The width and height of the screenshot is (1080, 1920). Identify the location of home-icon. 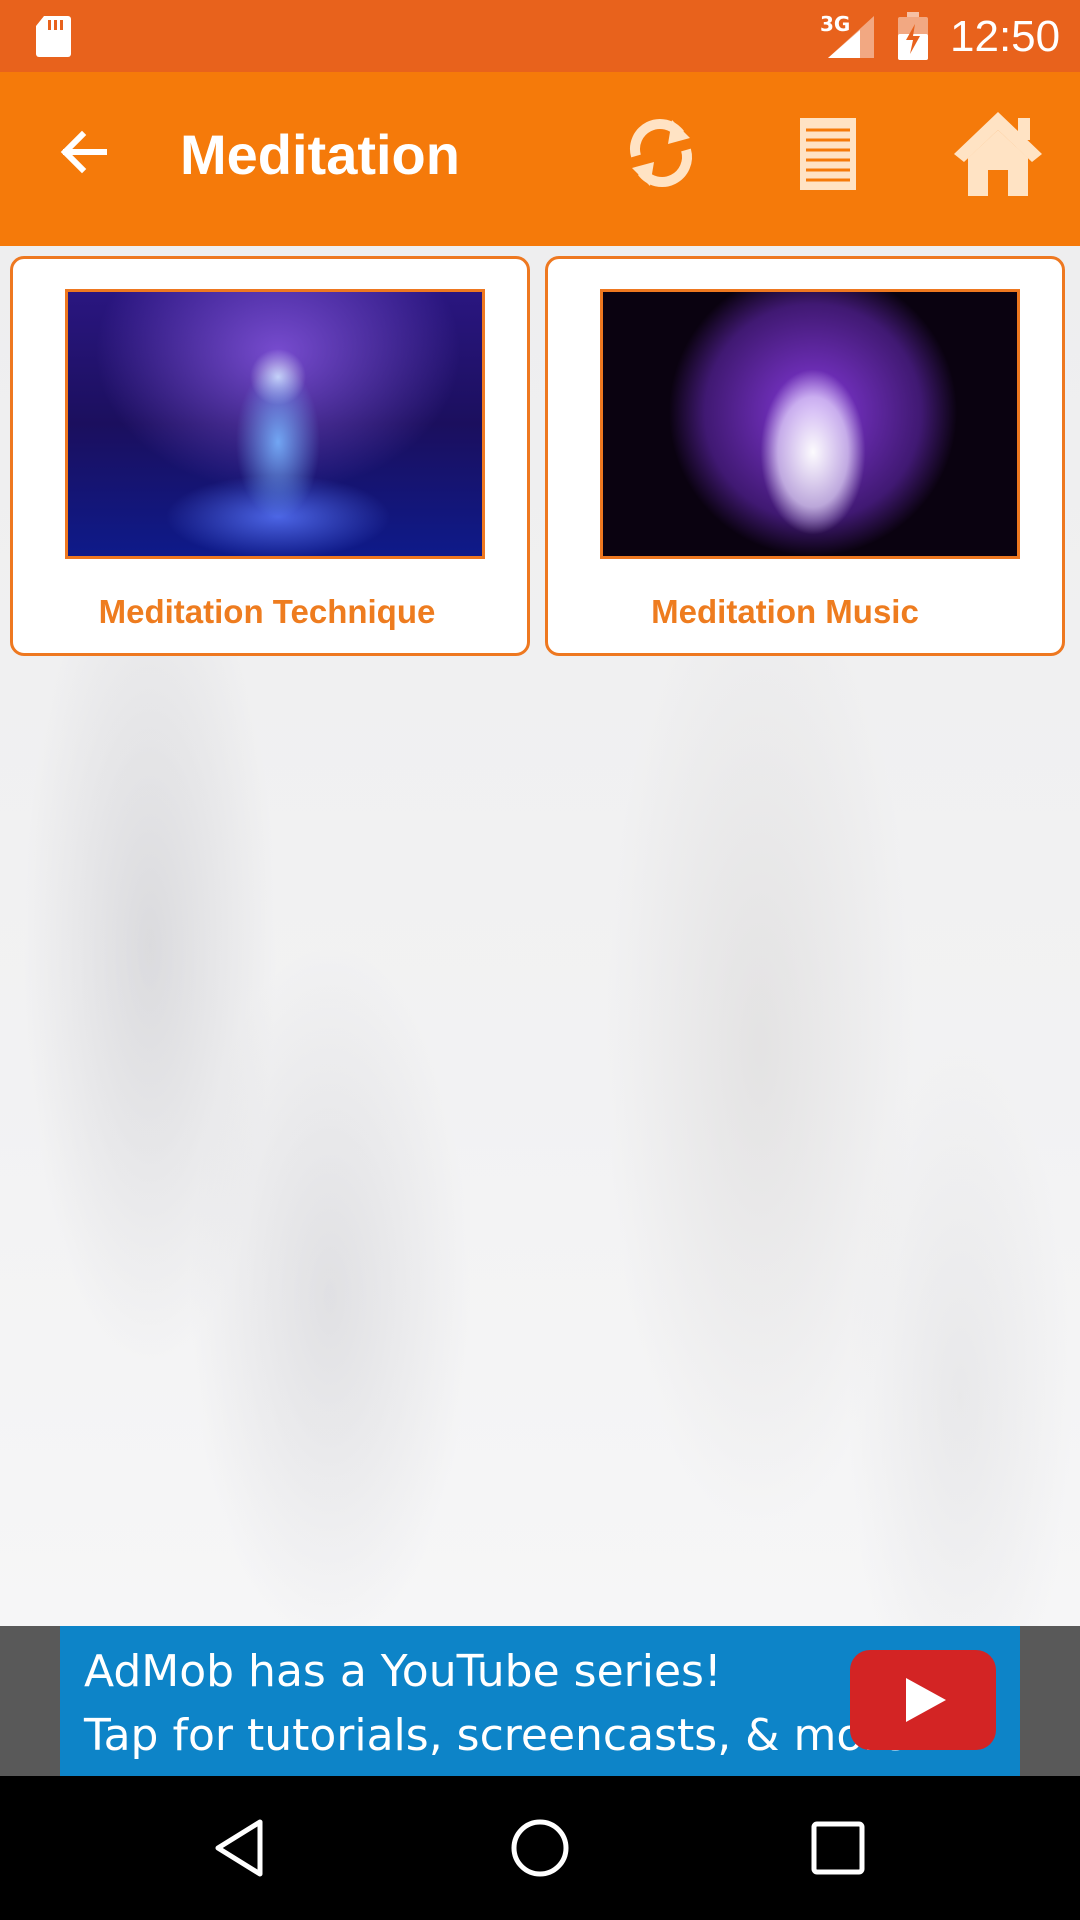
(998, 154).